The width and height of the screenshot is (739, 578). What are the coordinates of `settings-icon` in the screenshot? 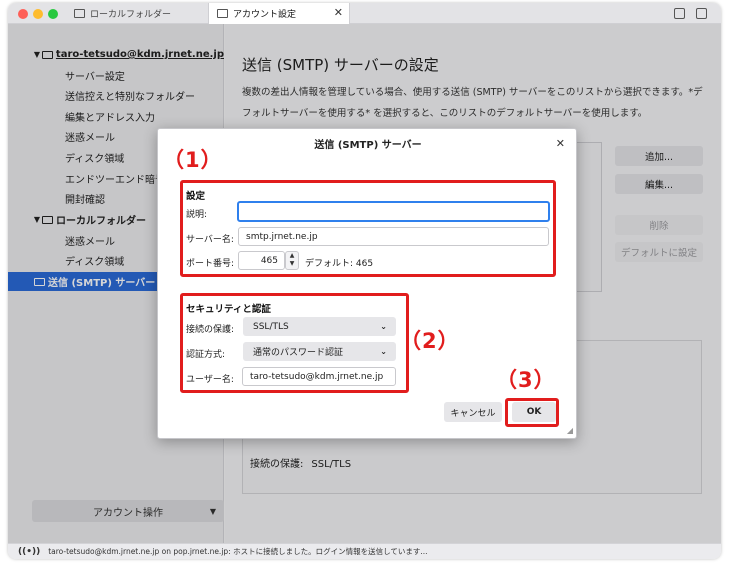 It's located at (222, 13).